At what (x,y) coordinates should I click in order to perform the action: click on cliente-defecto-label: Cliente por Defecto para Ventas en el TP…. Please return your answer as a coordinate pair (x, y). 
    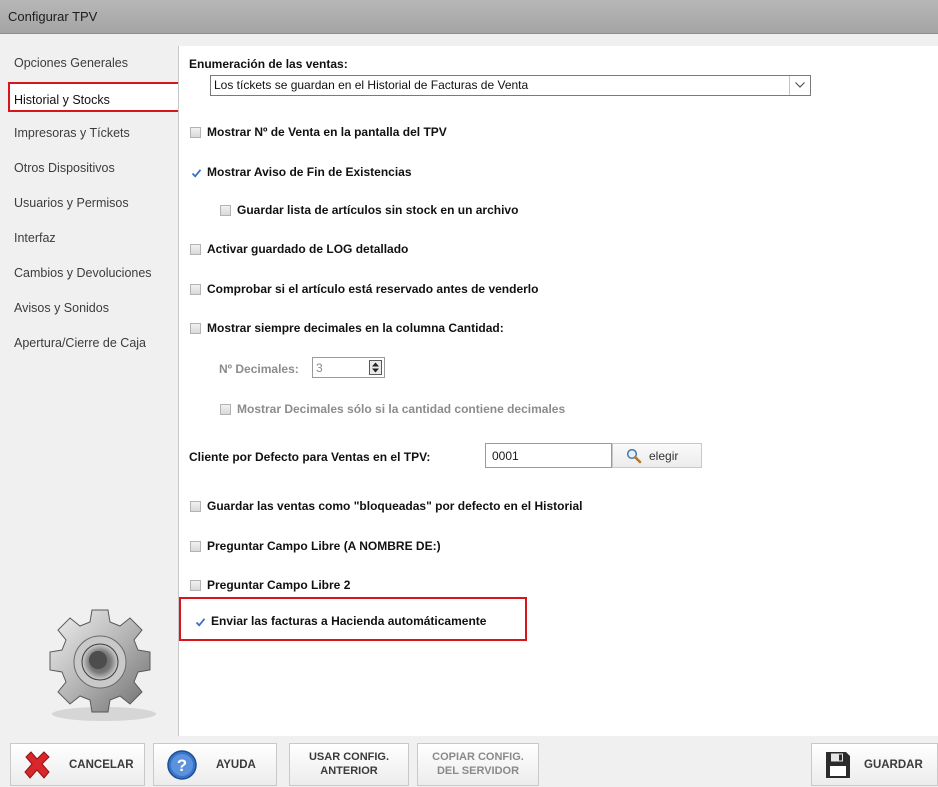
    Looking at the image, I should click on (310, 457).